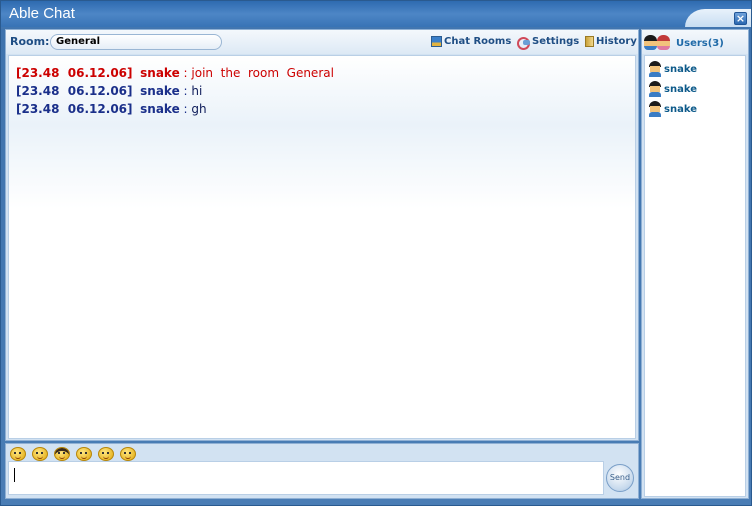 The width and height of the screenshot is (752, 506). I want to click on room-label: Room:, so click(30, 41).